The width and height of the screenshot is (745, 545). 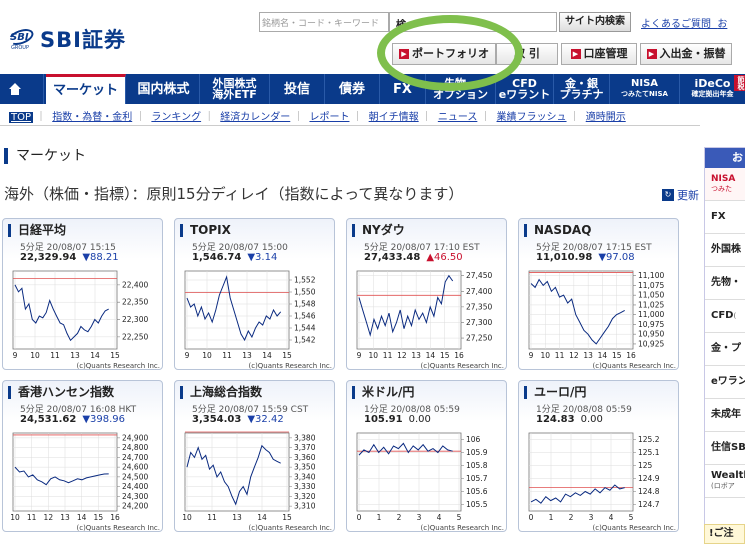 What do you see at coordinates (115, 517) in the screenshot?
I see `x-tick-label: 16` at bounding box center [115, 517].